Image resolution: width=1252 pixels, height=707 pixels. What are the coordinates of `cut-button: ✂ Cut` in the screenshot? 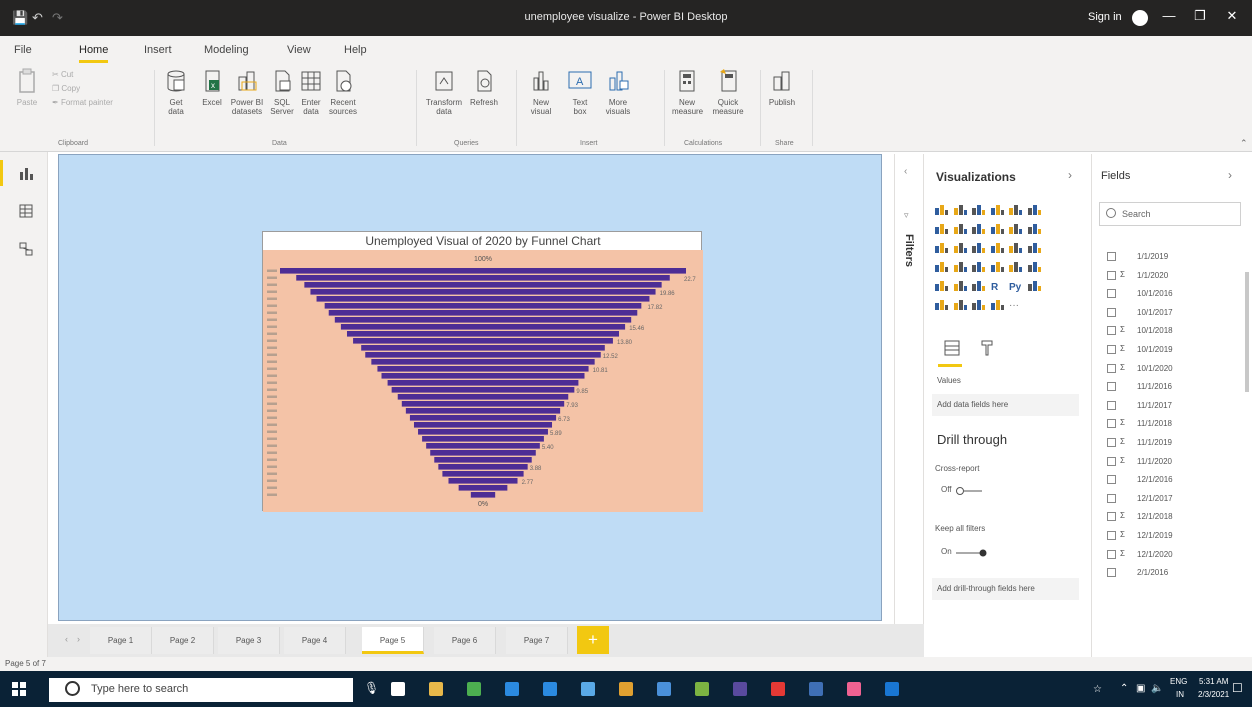 It's located at (62, 74).